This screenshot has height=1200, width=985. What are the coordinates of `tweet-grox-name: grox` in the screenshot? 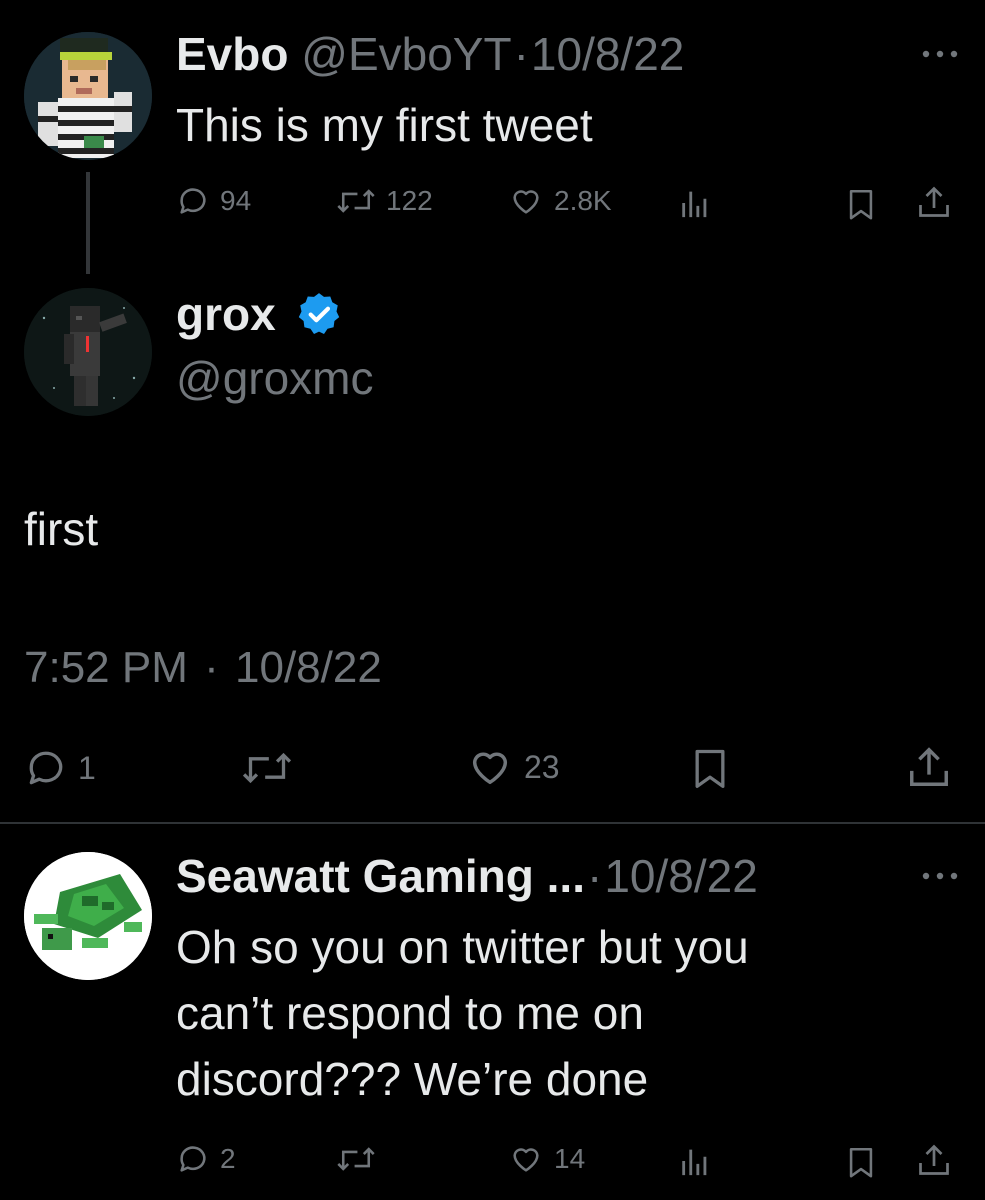 It's located at (226, 314).